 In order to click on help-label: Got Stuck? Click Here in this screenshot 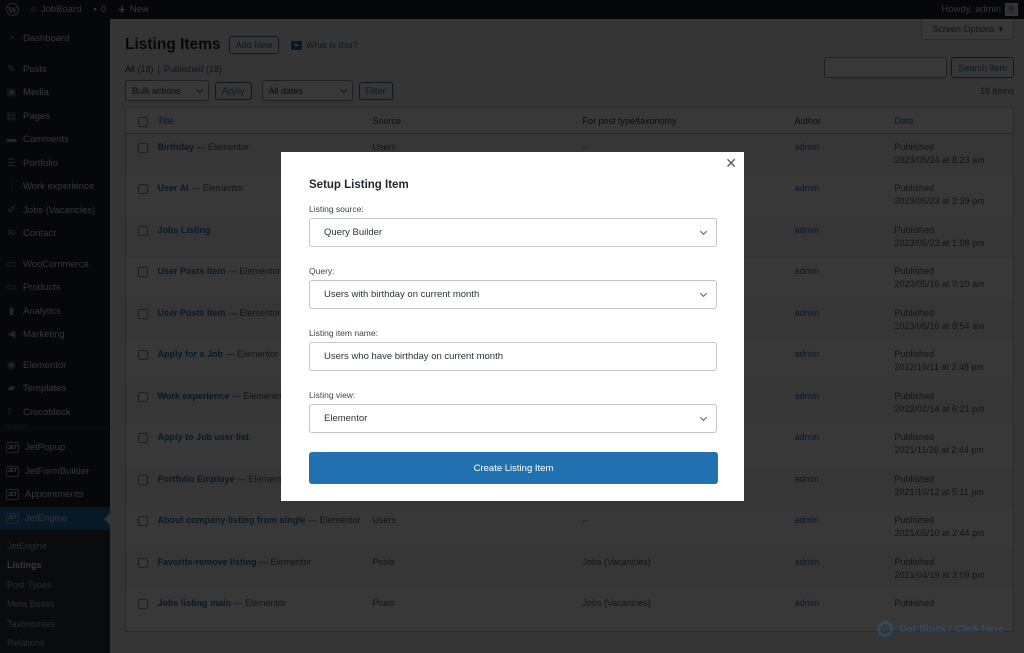, I will do `click(951, 629)`.